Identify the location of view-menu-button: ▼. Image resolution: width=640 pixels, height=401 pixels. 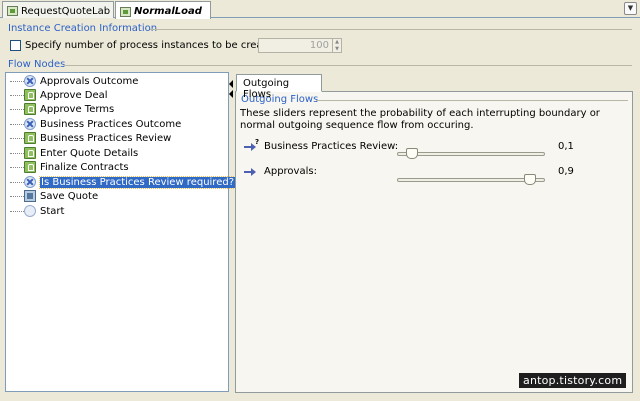
(630, 8).